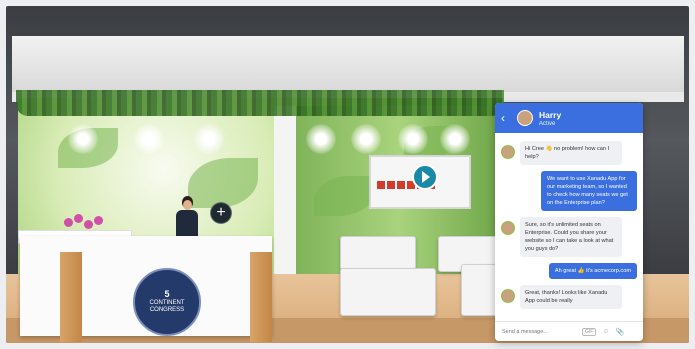 This screenshot has width=695, height=349. What do you see at coordinates (569, 118) in the screenshot?
I see `chat-header: ‹ Harry Active` at bounding box center [569, 118].